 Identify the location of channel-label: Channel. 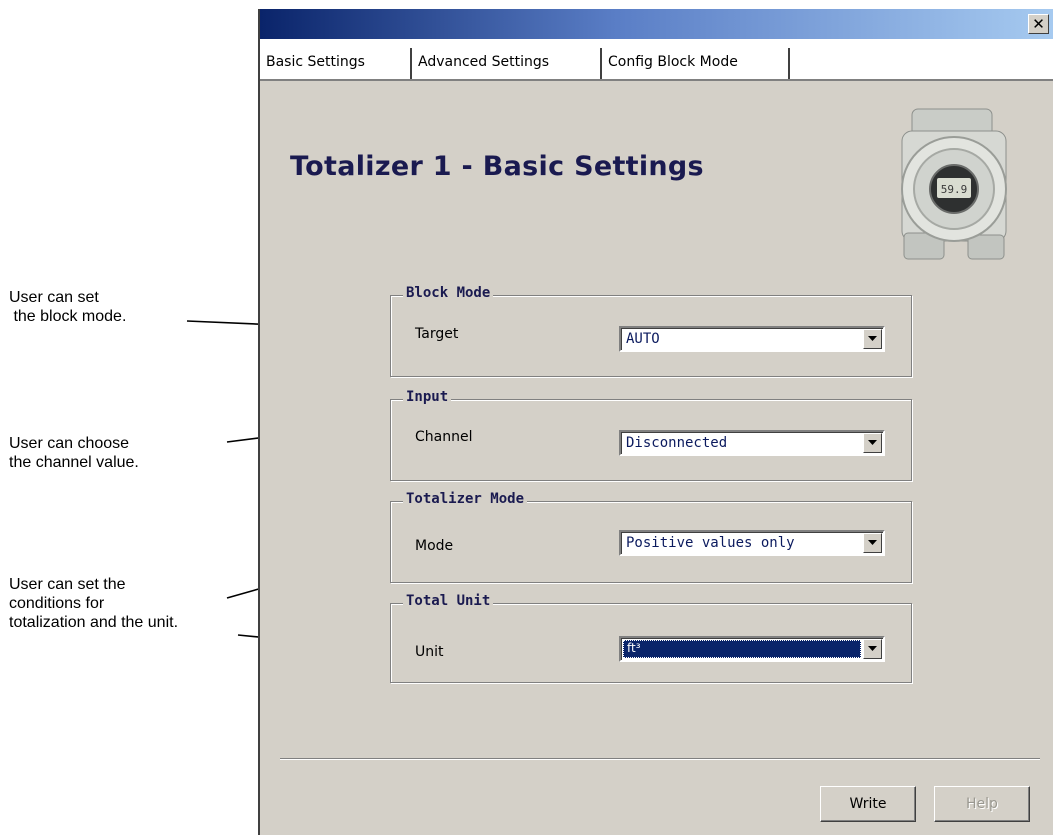
(444, 437).